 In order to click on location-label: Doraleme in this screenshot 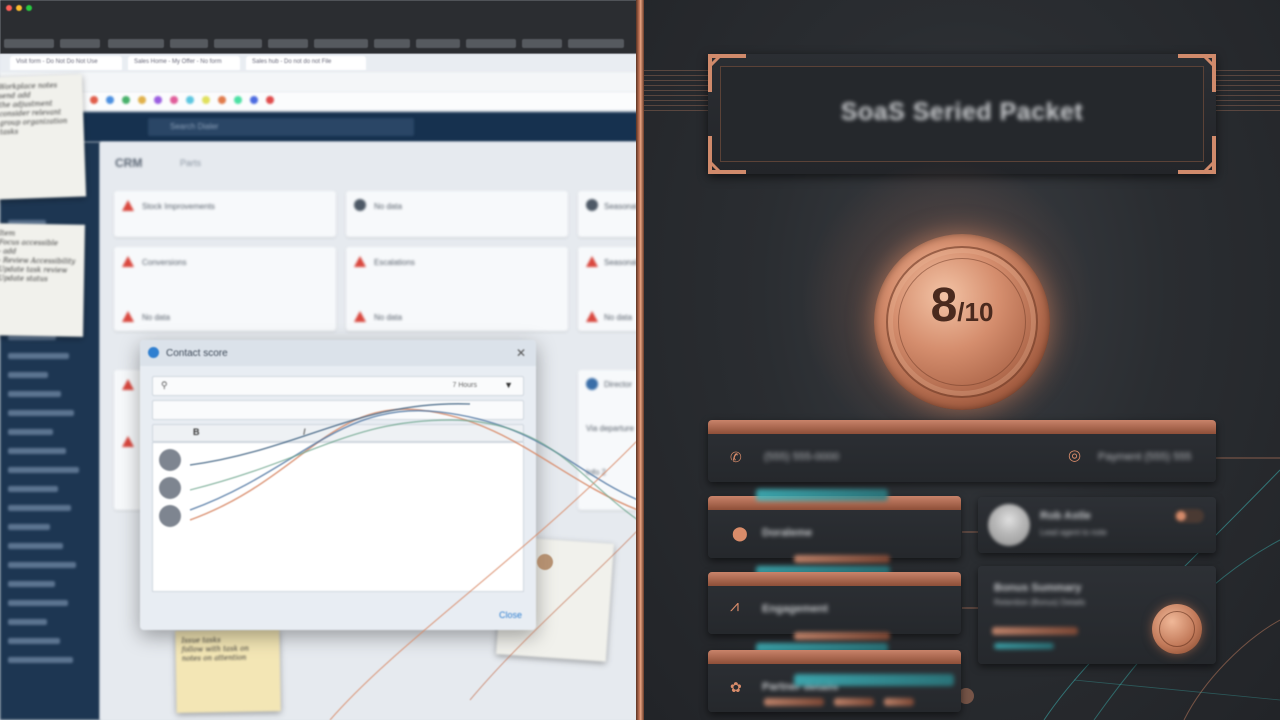, I will do `click(787, 533)`.